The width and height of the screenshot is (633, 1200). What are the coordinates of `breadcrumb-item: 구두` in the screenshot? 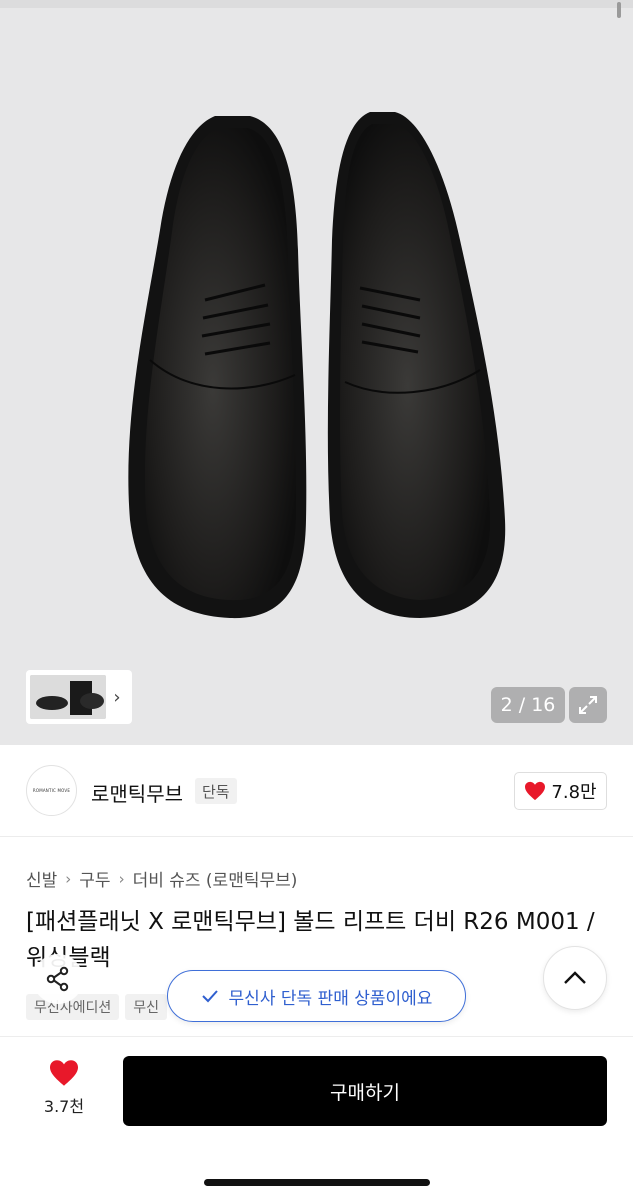 It's located at (94, 878).